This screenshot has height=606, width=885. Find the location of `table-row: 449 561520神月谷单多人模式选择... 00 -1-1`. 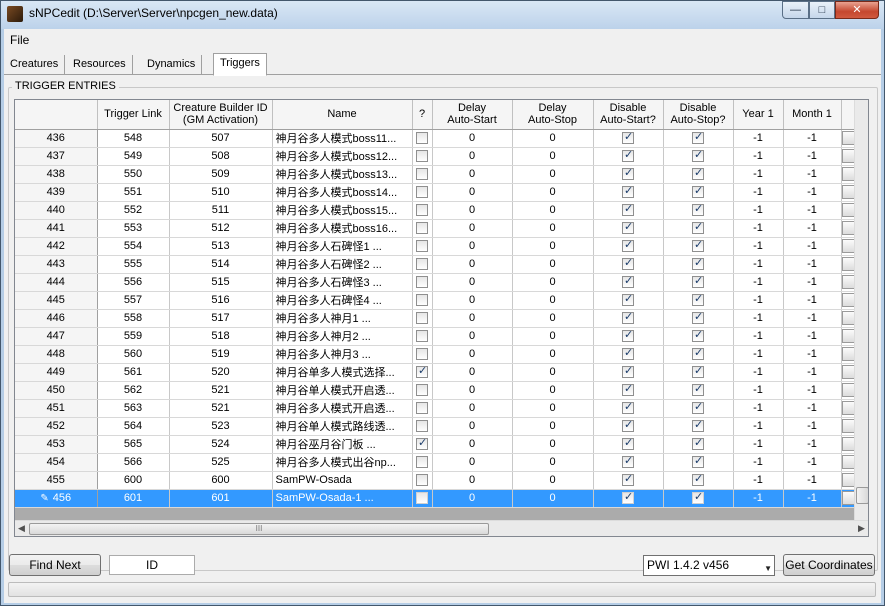

table-row: 449 561520神月谷单多人模式选择... 00 -1-1 is located at coordinates (435, 372).